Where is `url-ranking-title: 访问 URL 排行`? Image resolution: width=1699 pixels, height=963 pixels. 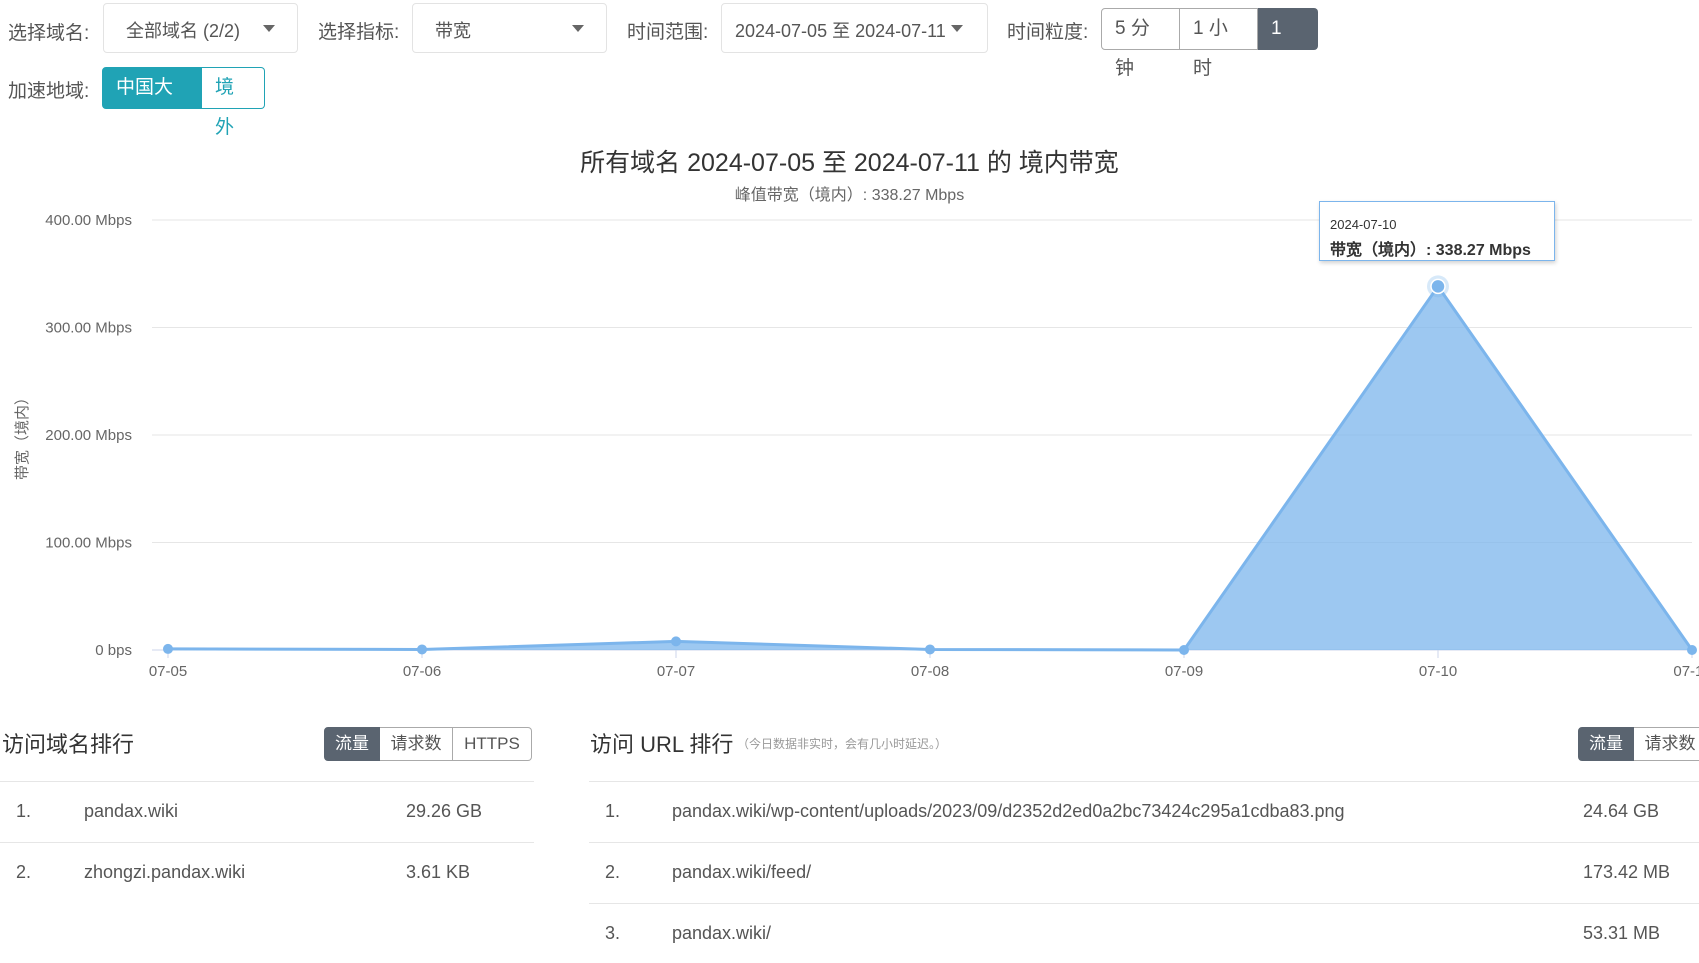 url-ranking-title: 访问 URL 排行 is located at coordinates (662, 744).